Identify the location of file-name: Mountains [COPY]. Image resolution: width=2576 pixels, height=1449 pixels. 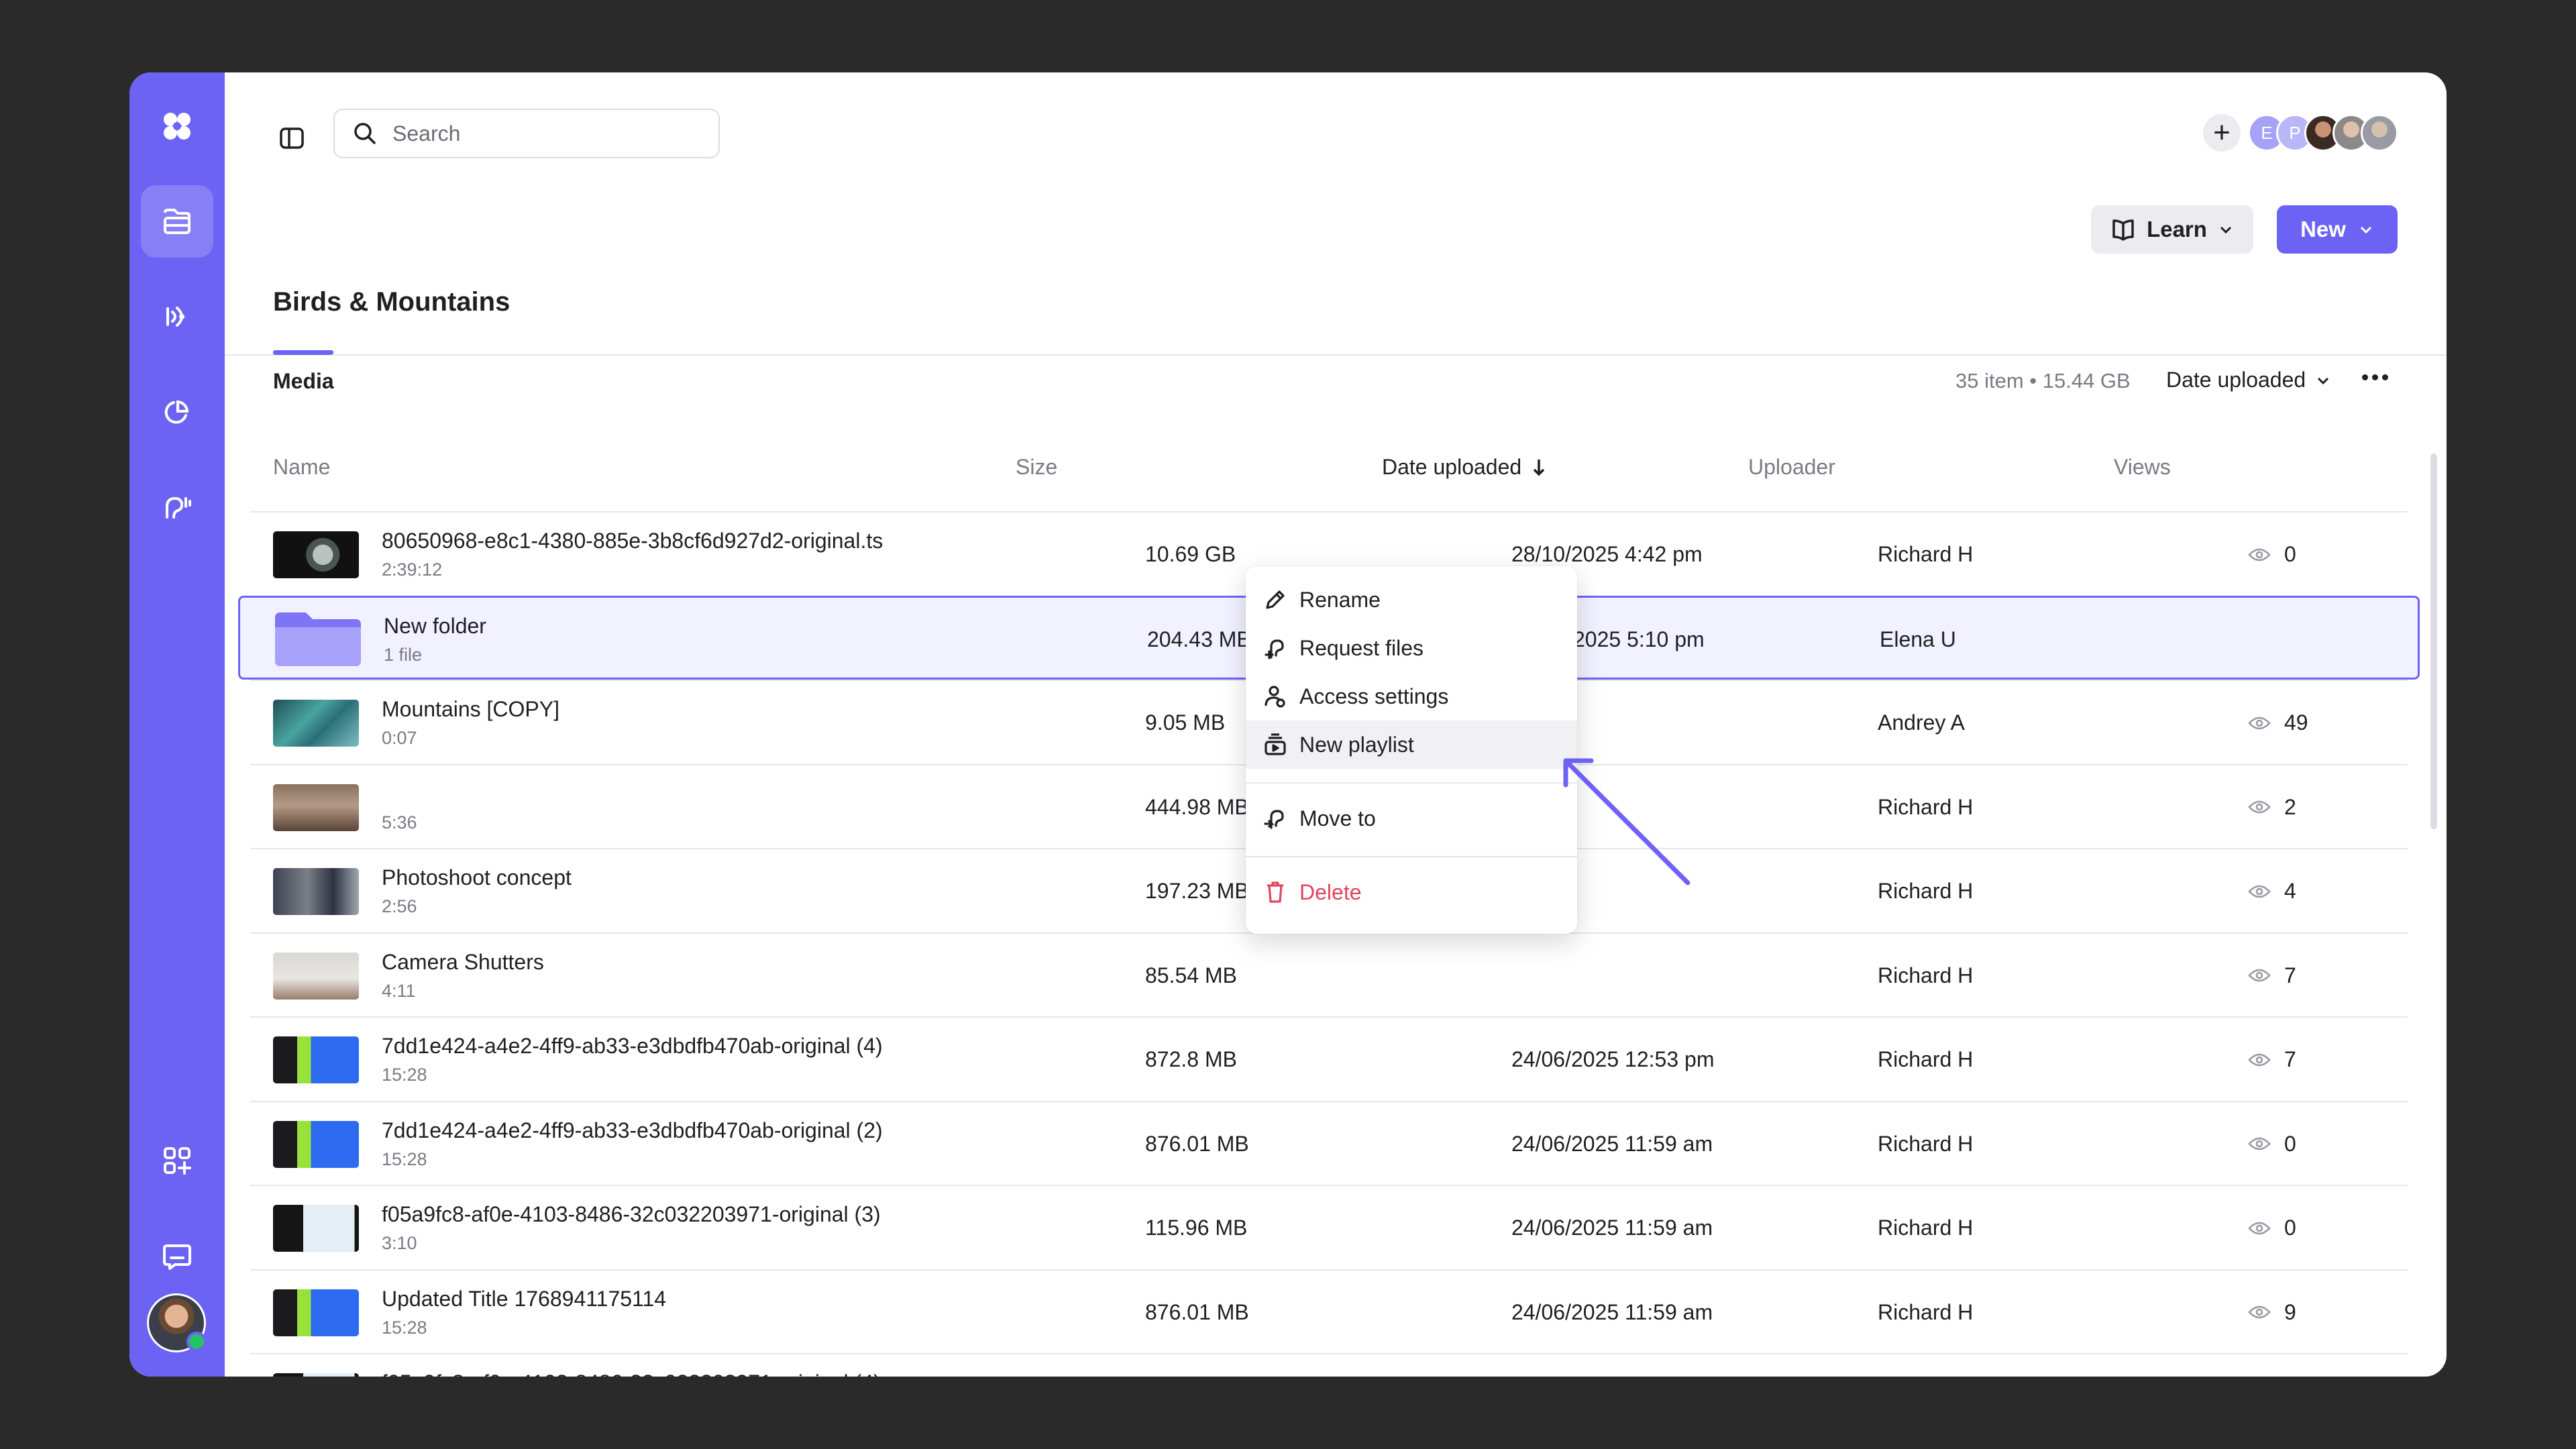
(470, 709).